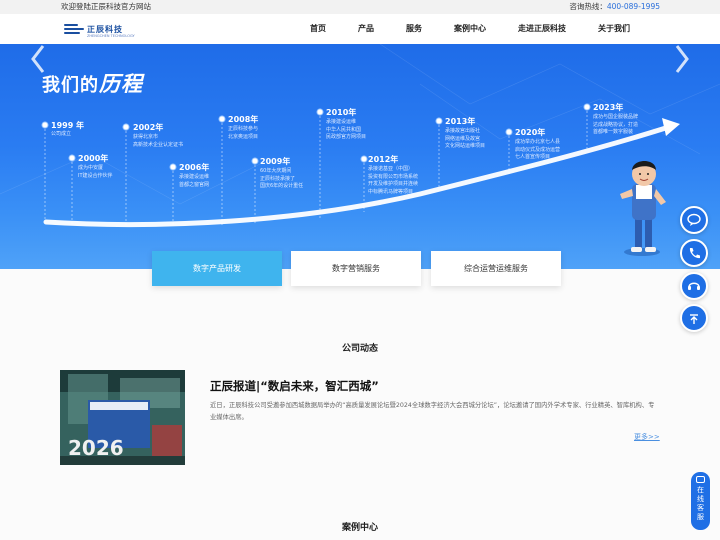 The image size is (720, 540). What do you see at coordinates (496, 268) in the screenshot?
I see `tab-operations: 综合运营运维服务` at bounding box center [496, 268].